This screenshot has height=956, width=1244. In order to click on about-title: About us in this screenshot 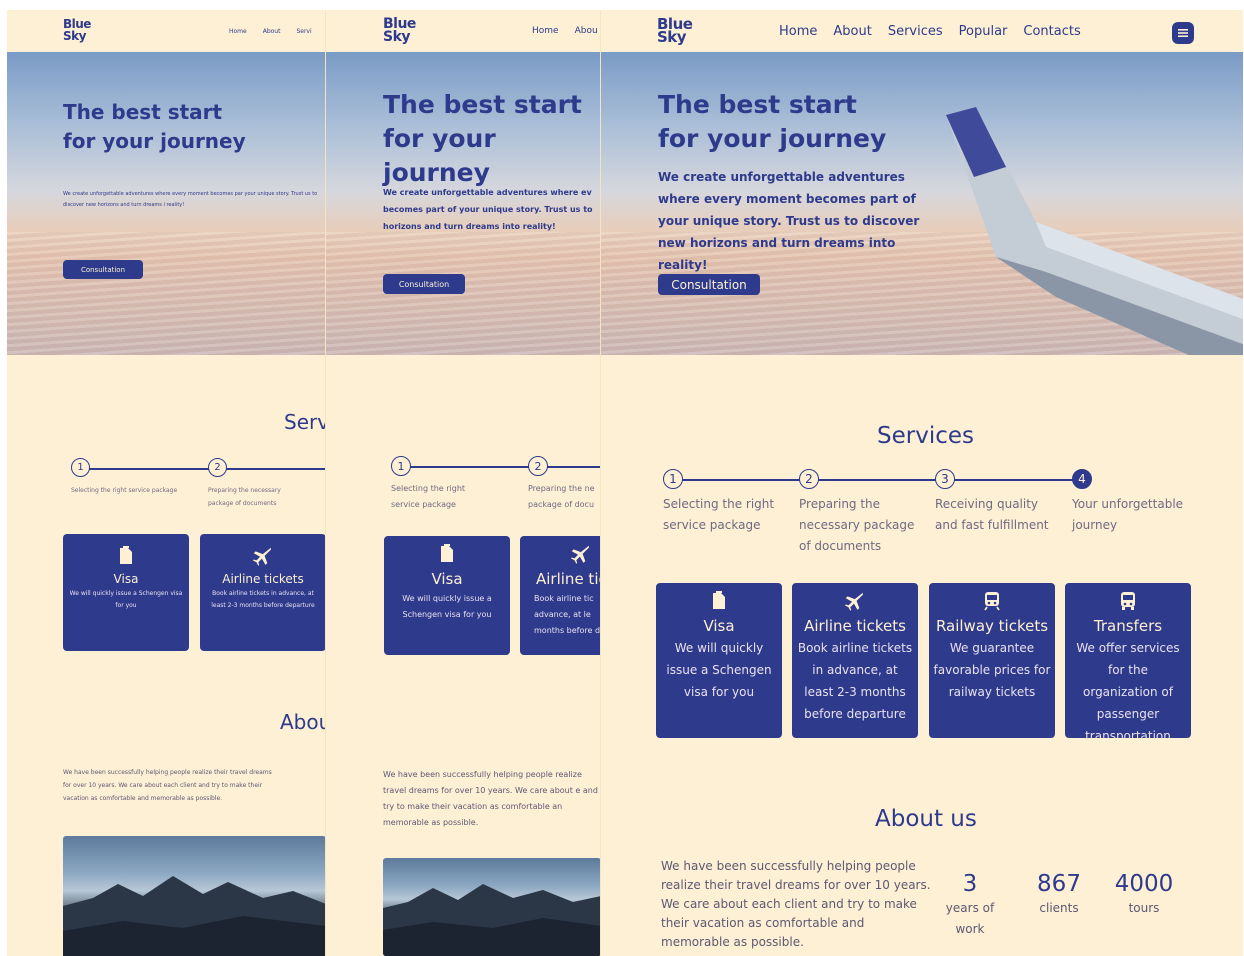, I will do `click(926, 819)`.